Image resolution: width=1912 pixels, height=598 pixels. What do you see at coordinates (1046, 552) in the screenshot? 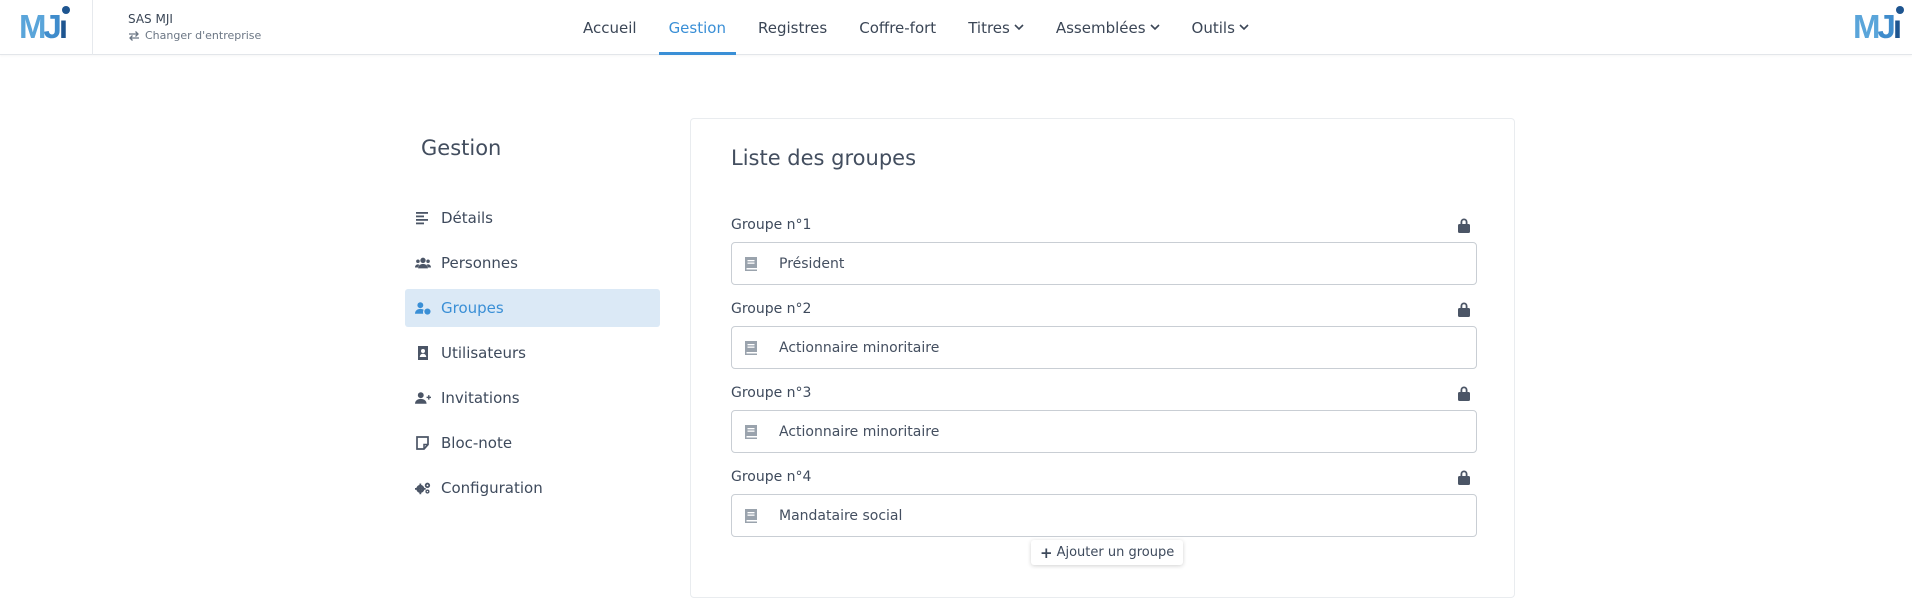
I see `plus-icon: +` at bounding box center [1046, 552].